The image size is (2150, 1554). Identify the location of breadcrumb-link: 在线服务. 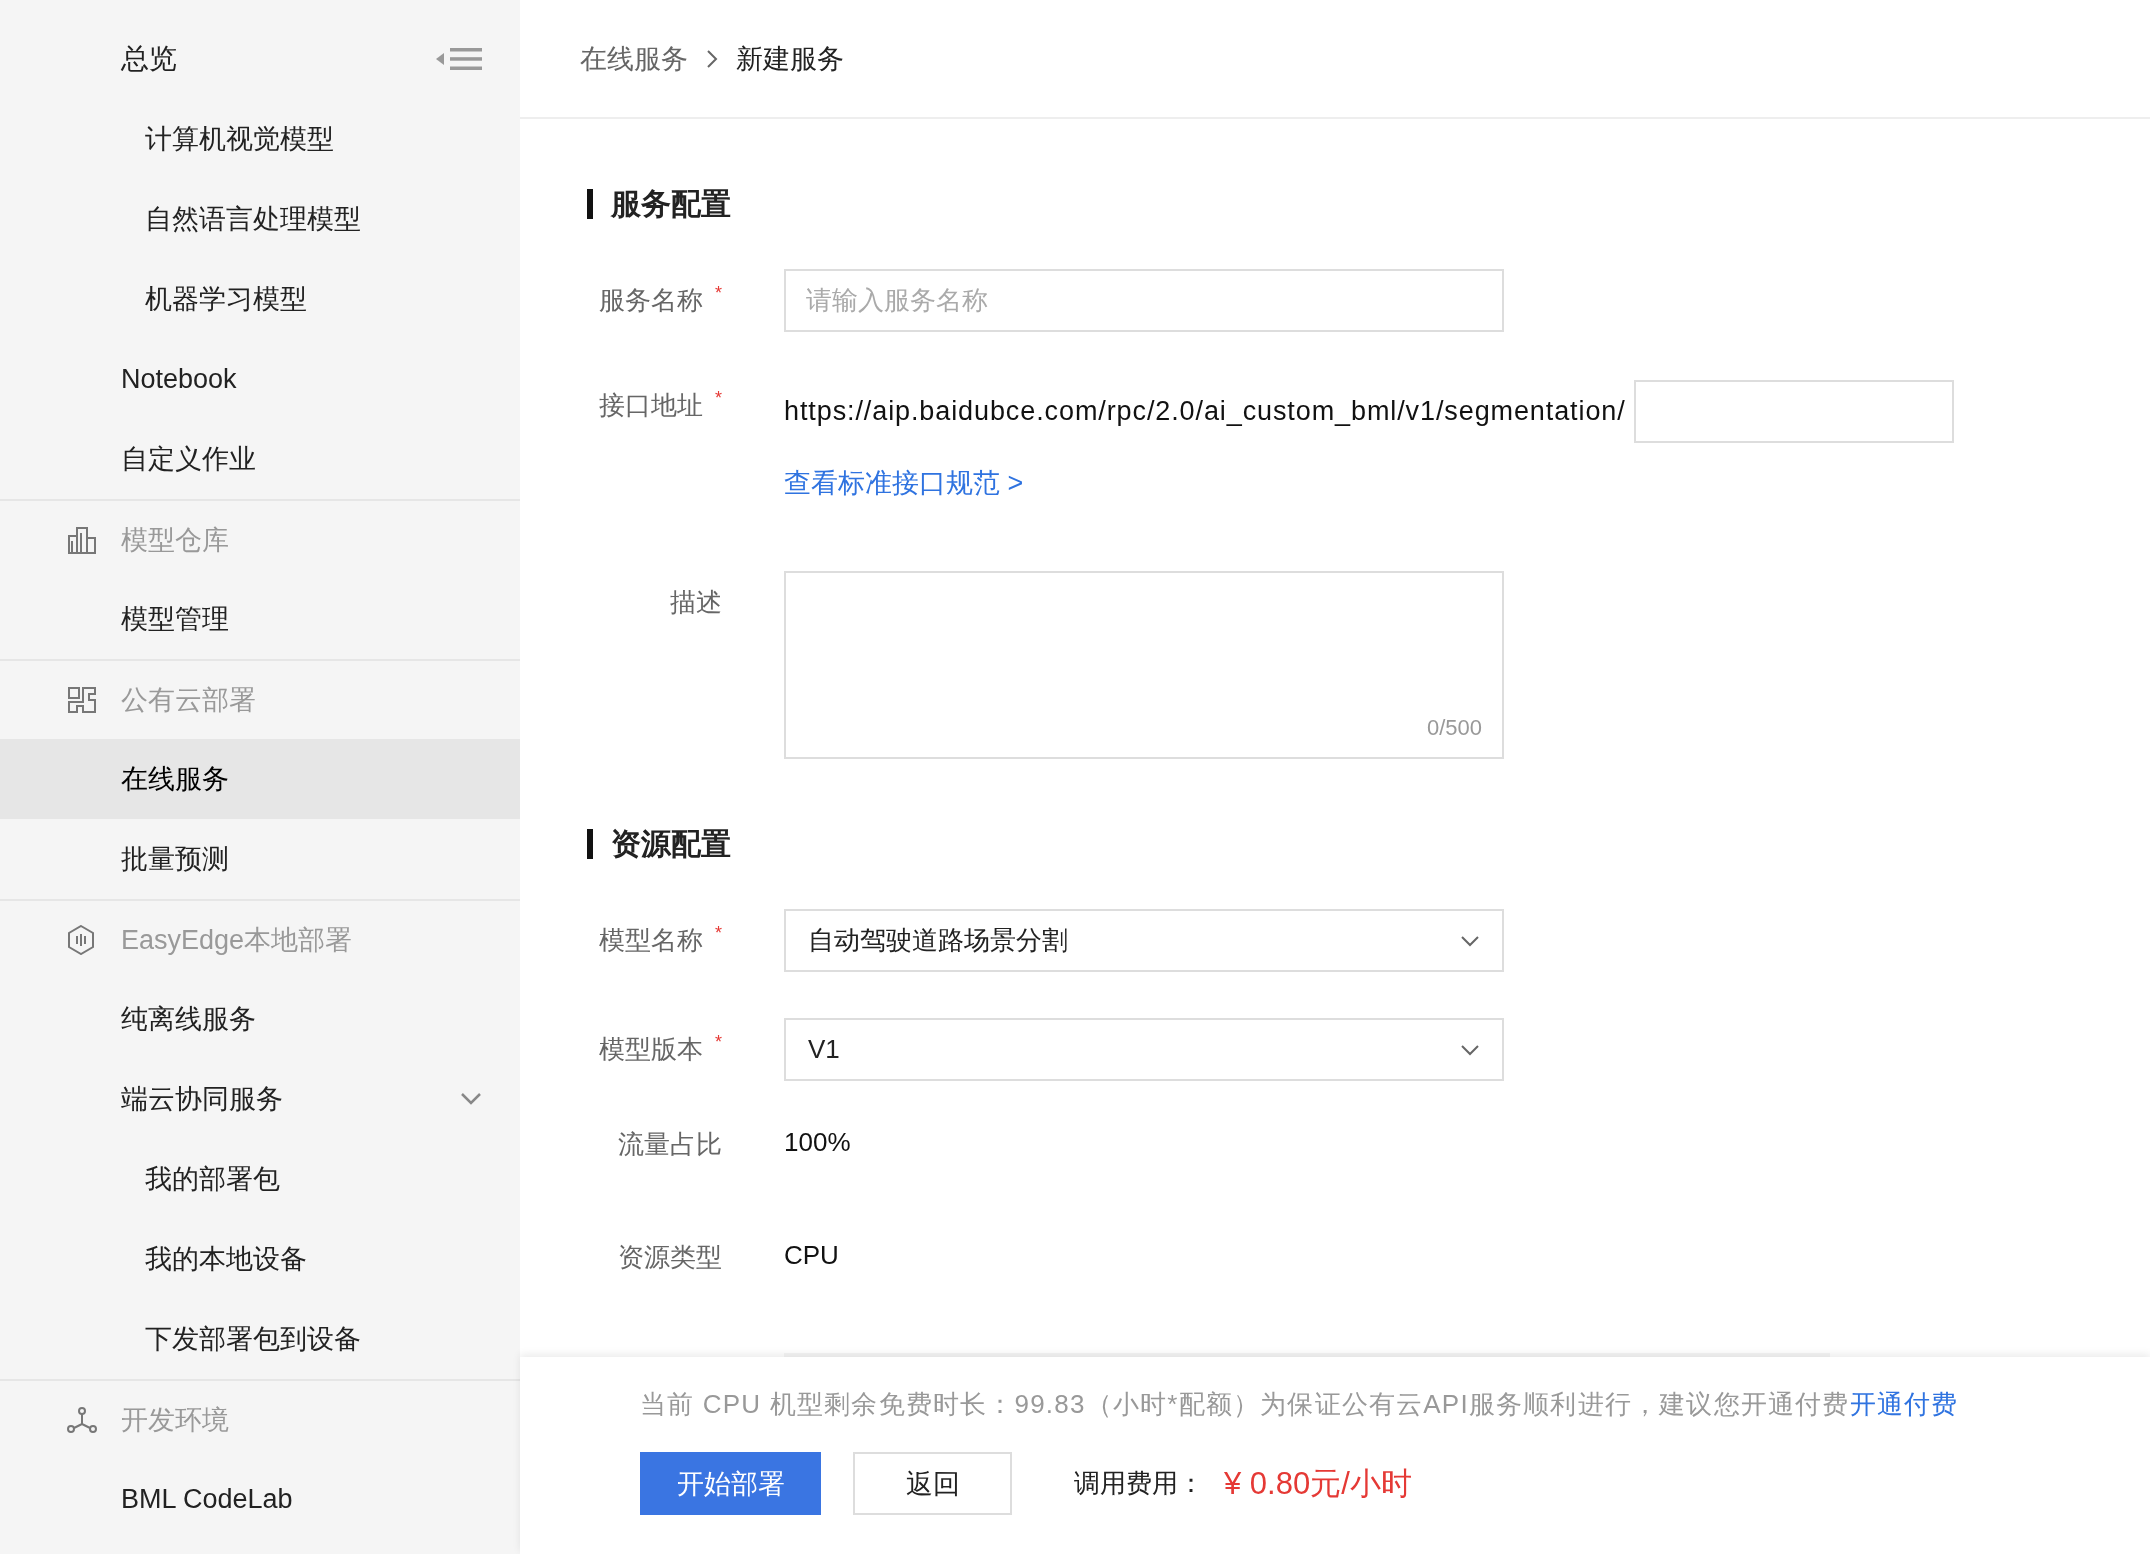
(634, 58).